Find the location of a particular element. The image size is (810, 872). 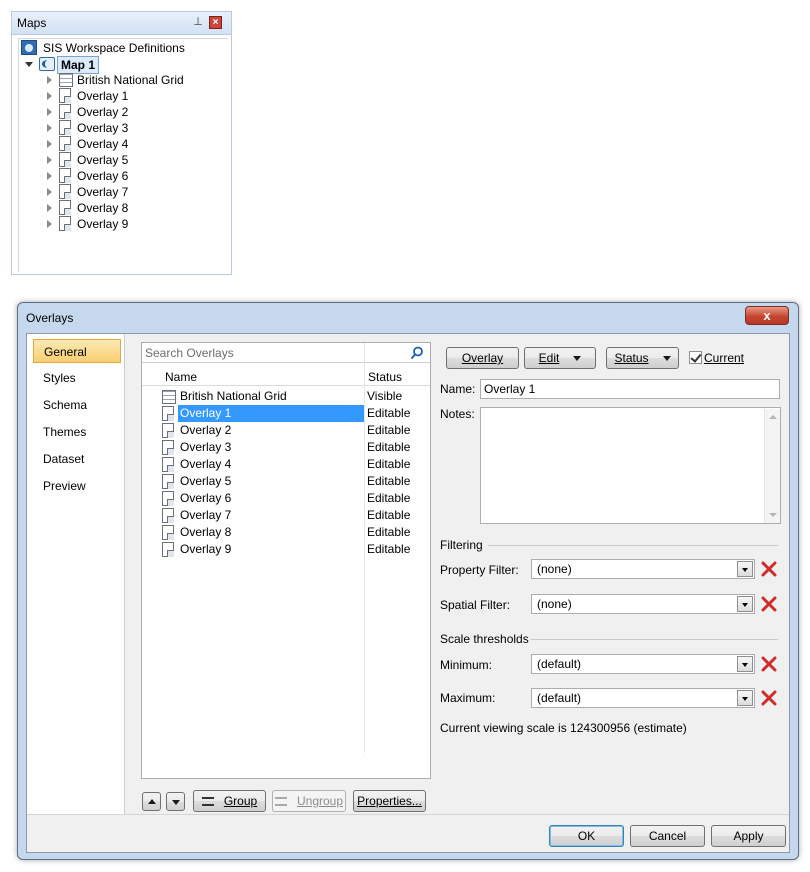

current-label: Current is located at coordinates (724, 358).